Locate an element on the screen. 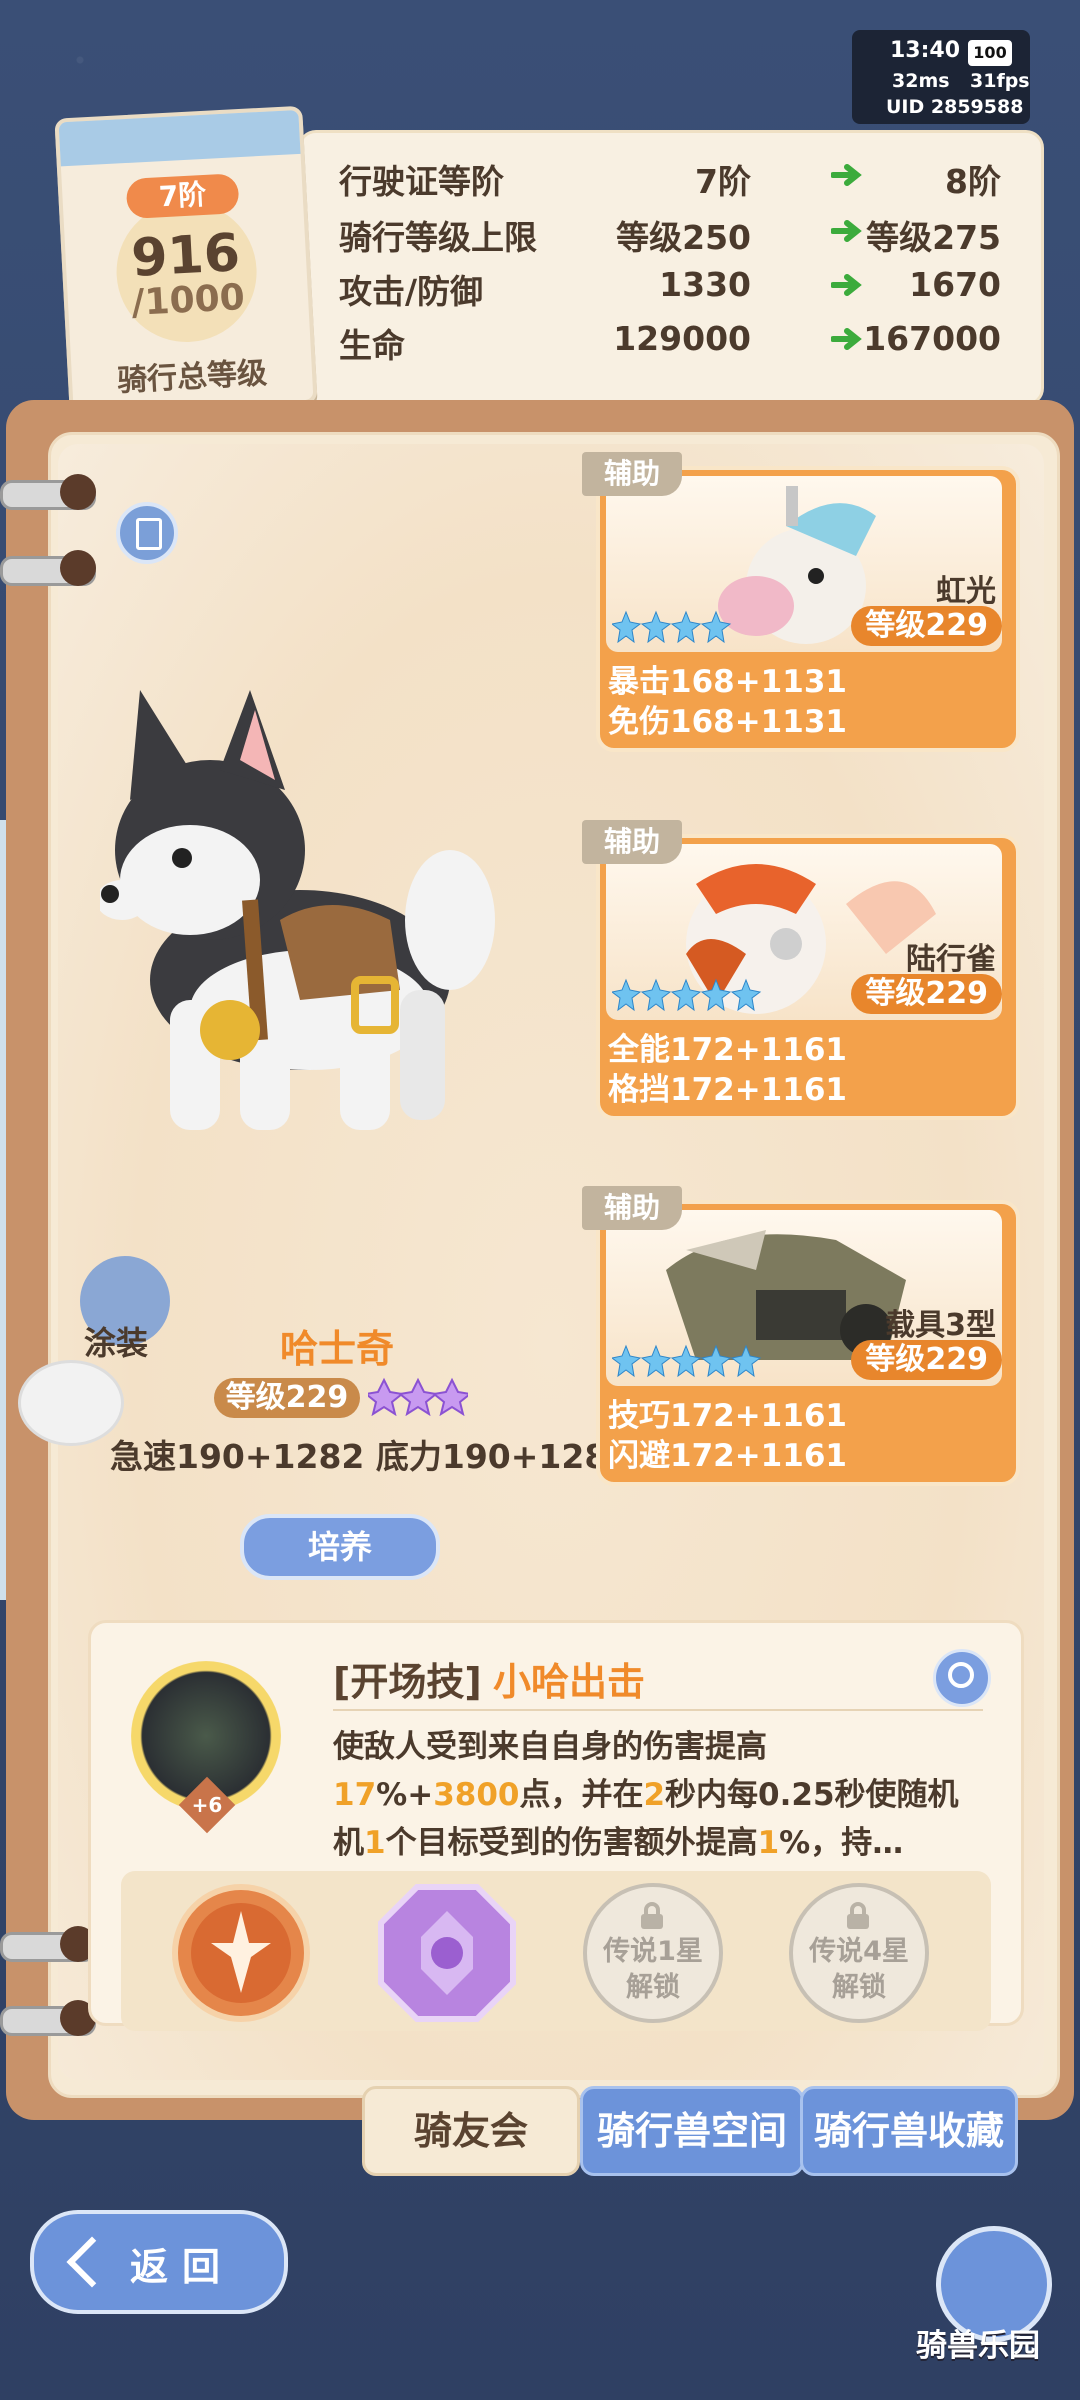 This screenshot has width=1080, height=2400. skill-desc-text: 使敌人受到来自自身的伤害提高 is located at coordinates (550, 1747).